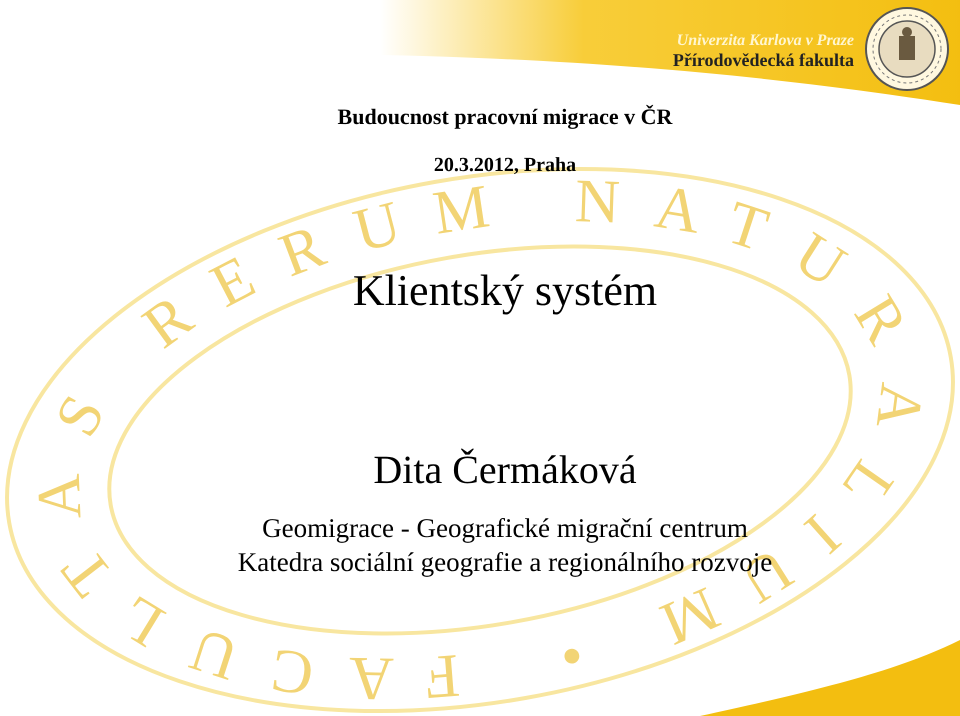  I want to click on seal-logo-icon, so click(907, 49).